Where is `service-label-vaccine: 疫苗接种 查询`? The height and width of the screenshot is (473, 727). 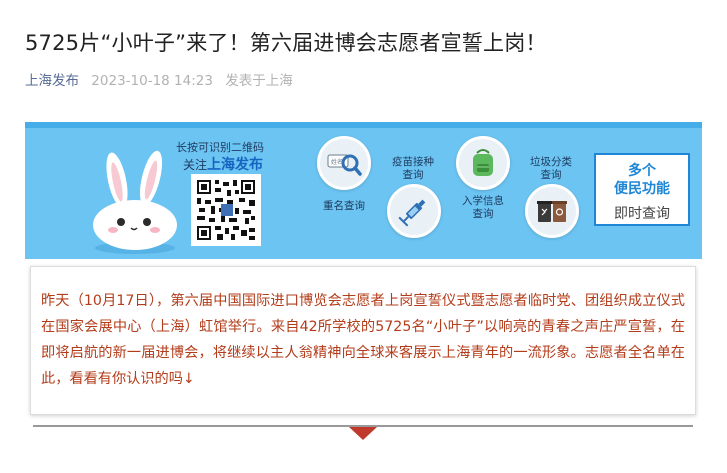 service-label-vaccine: 疫苗接种 查询 is located at coordinates (413, 169).